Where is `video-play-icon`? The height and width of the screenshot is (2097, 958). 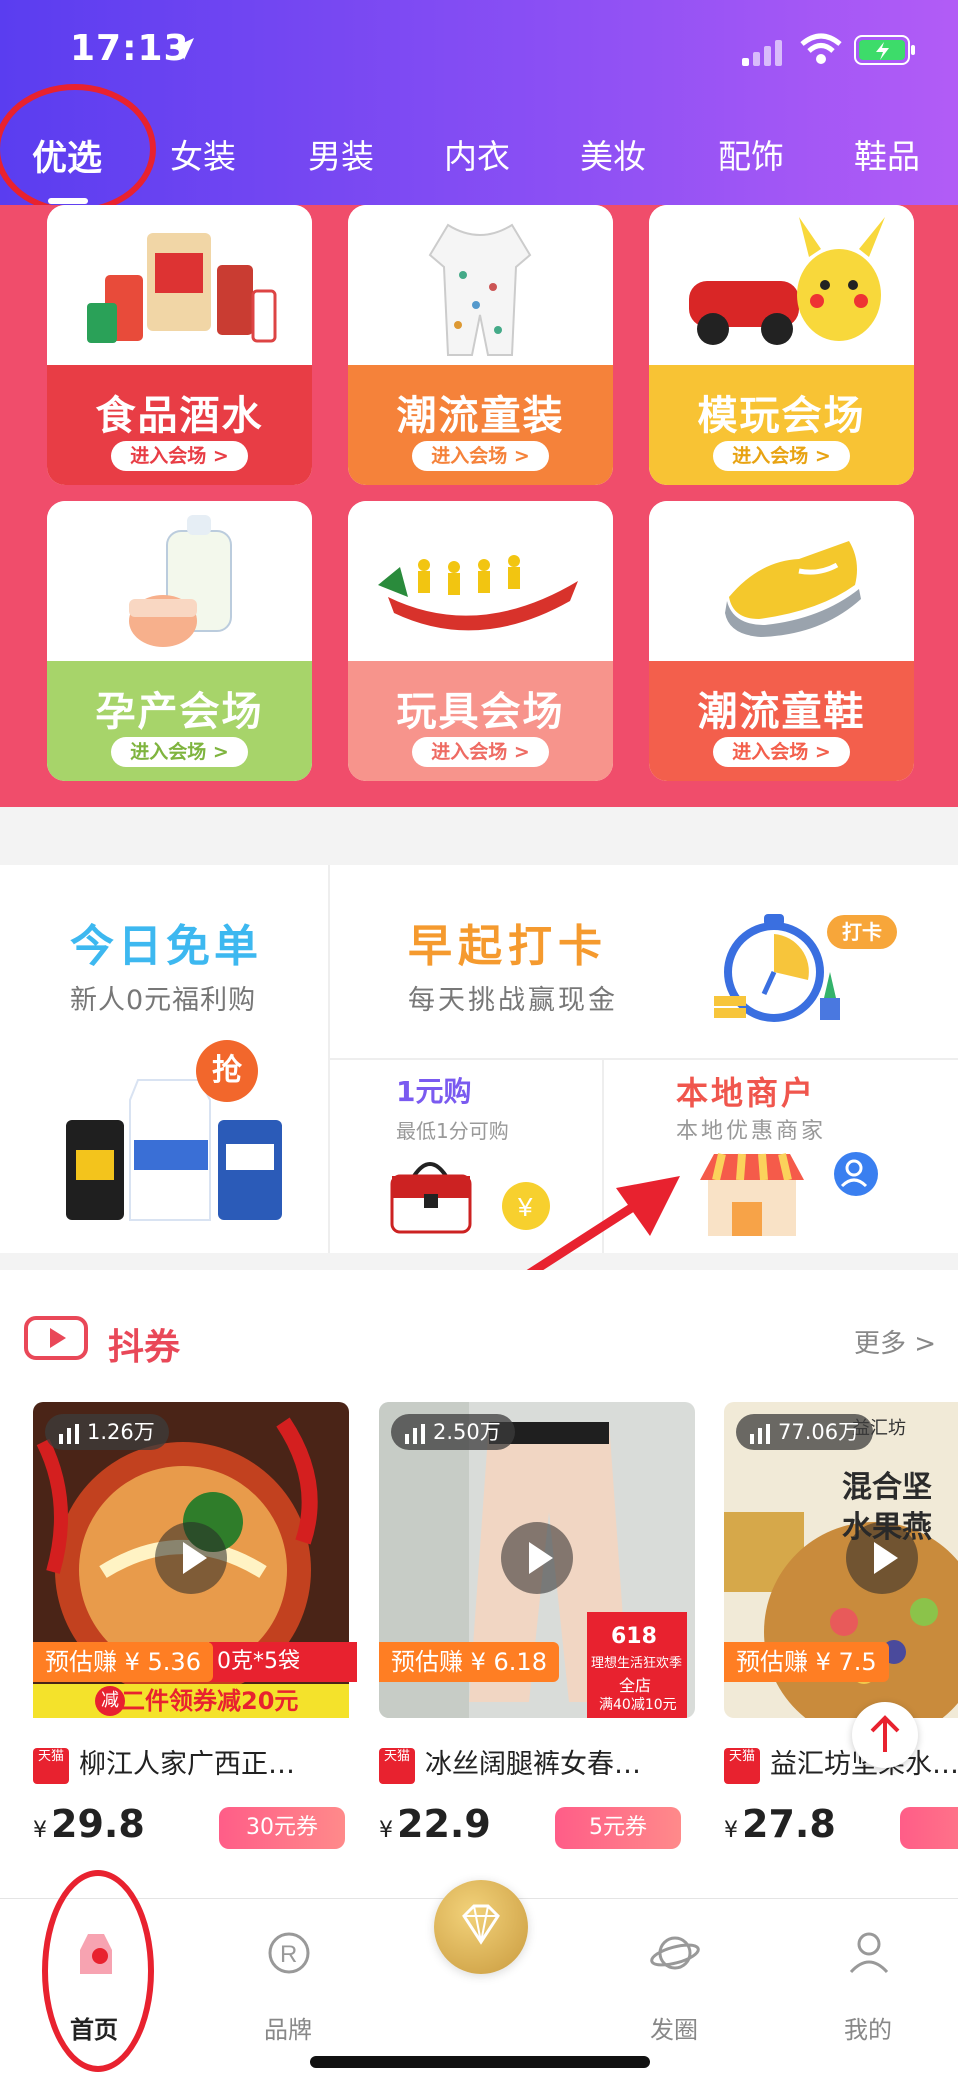
video-play-icon is located at coordinates (56, 1338).